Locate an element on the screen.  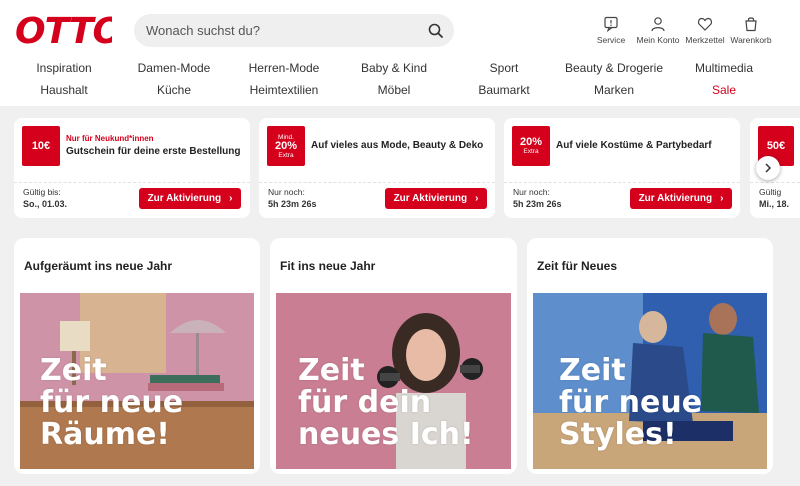
wishlist-label: Merkzettel is located at coordinates (705, 40).